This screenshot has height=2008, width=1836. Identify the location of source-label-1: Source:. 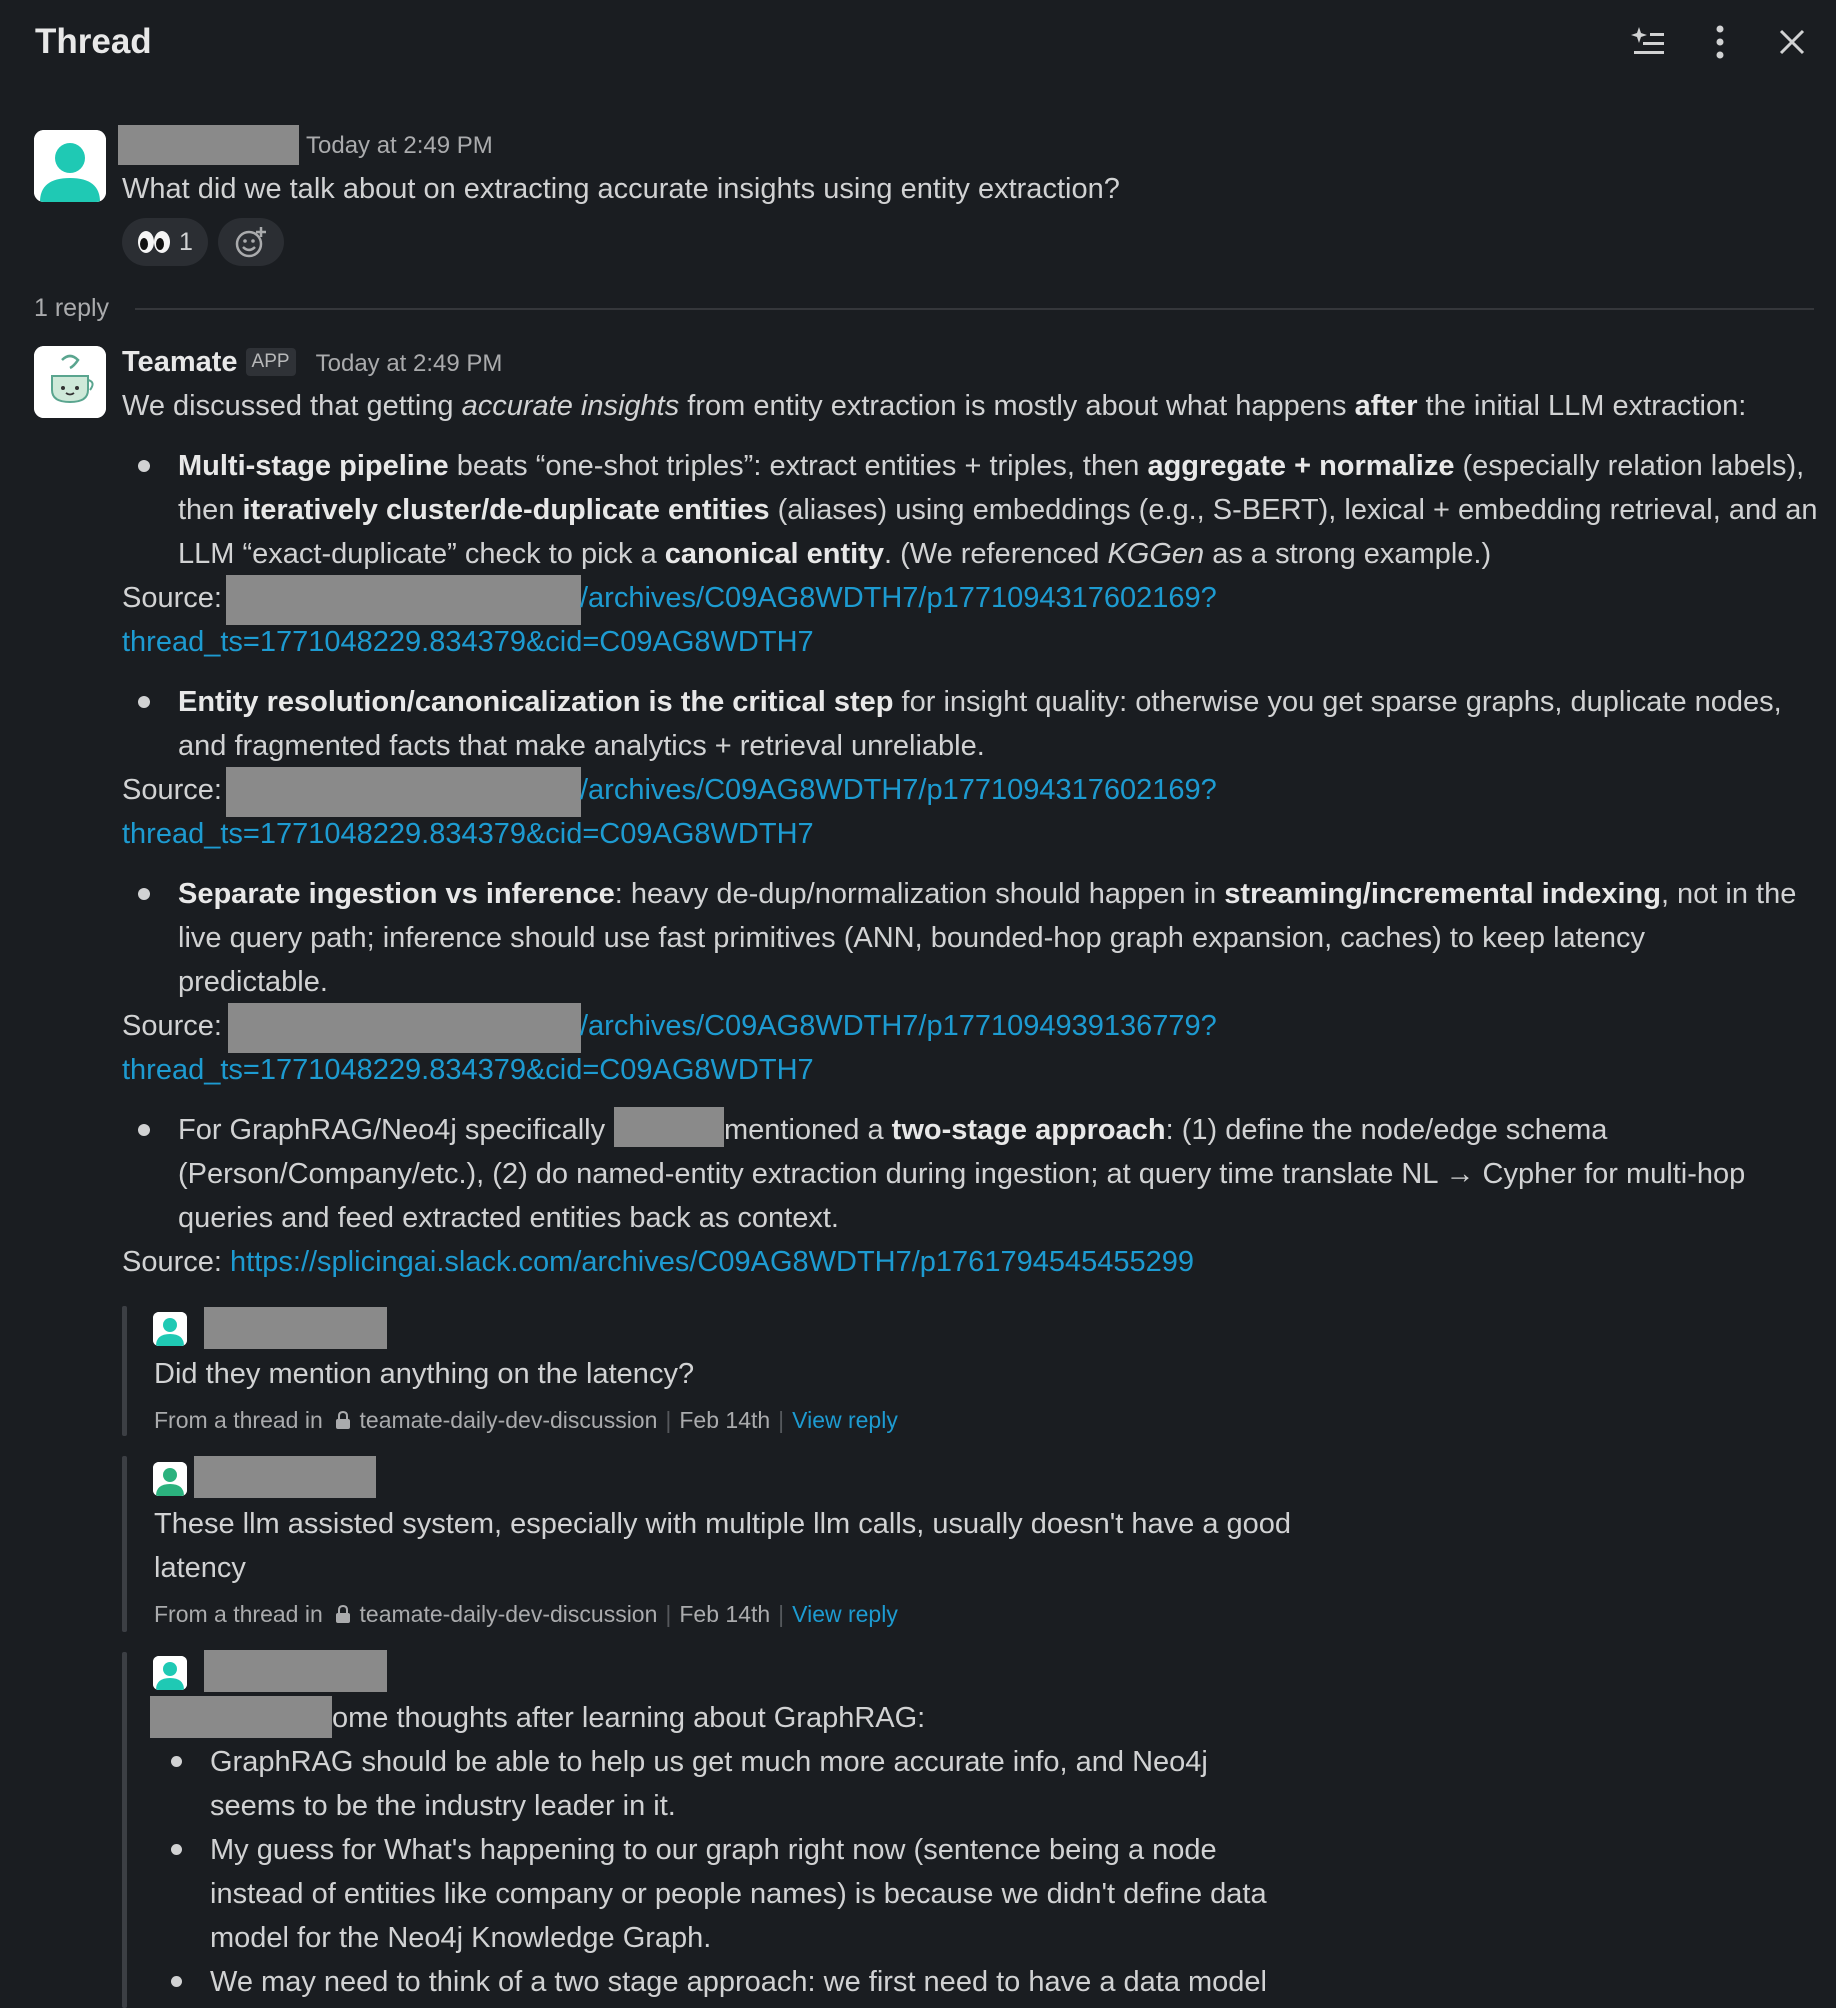
(172, 598).